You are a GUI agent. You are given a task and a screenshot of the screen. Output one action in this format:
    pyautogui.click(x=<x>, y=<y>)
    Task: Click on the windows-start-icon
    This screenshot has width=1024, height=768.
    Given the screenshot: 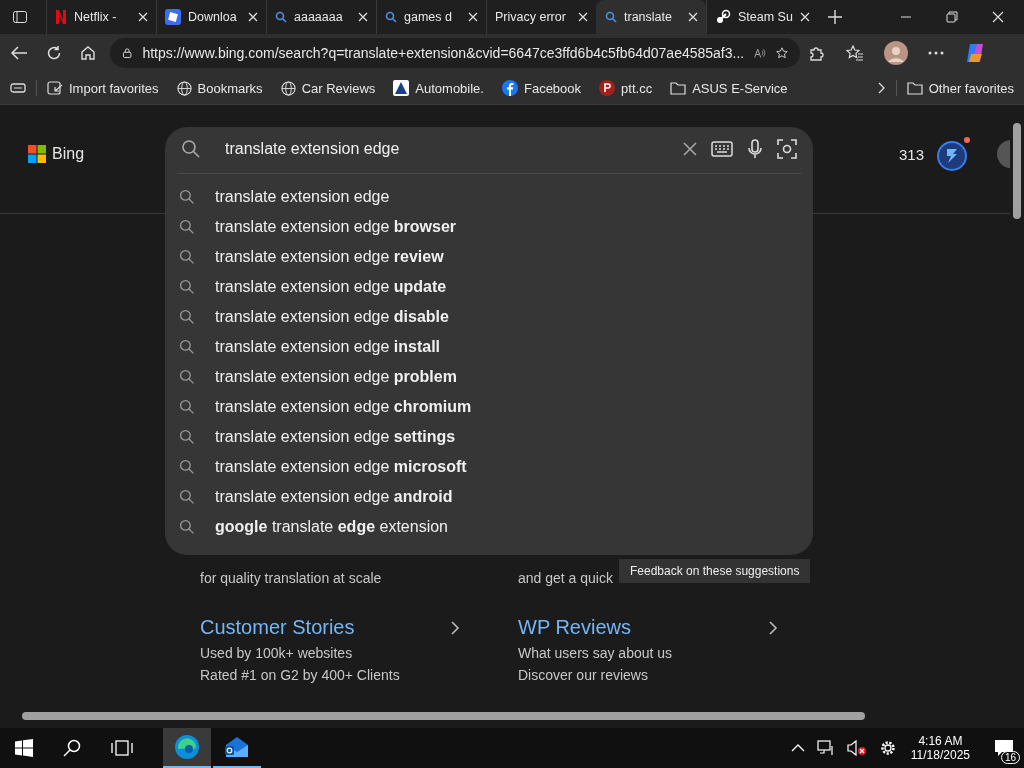 What is the action you would take?
    pyautogui.click(x=24, y=748)
    